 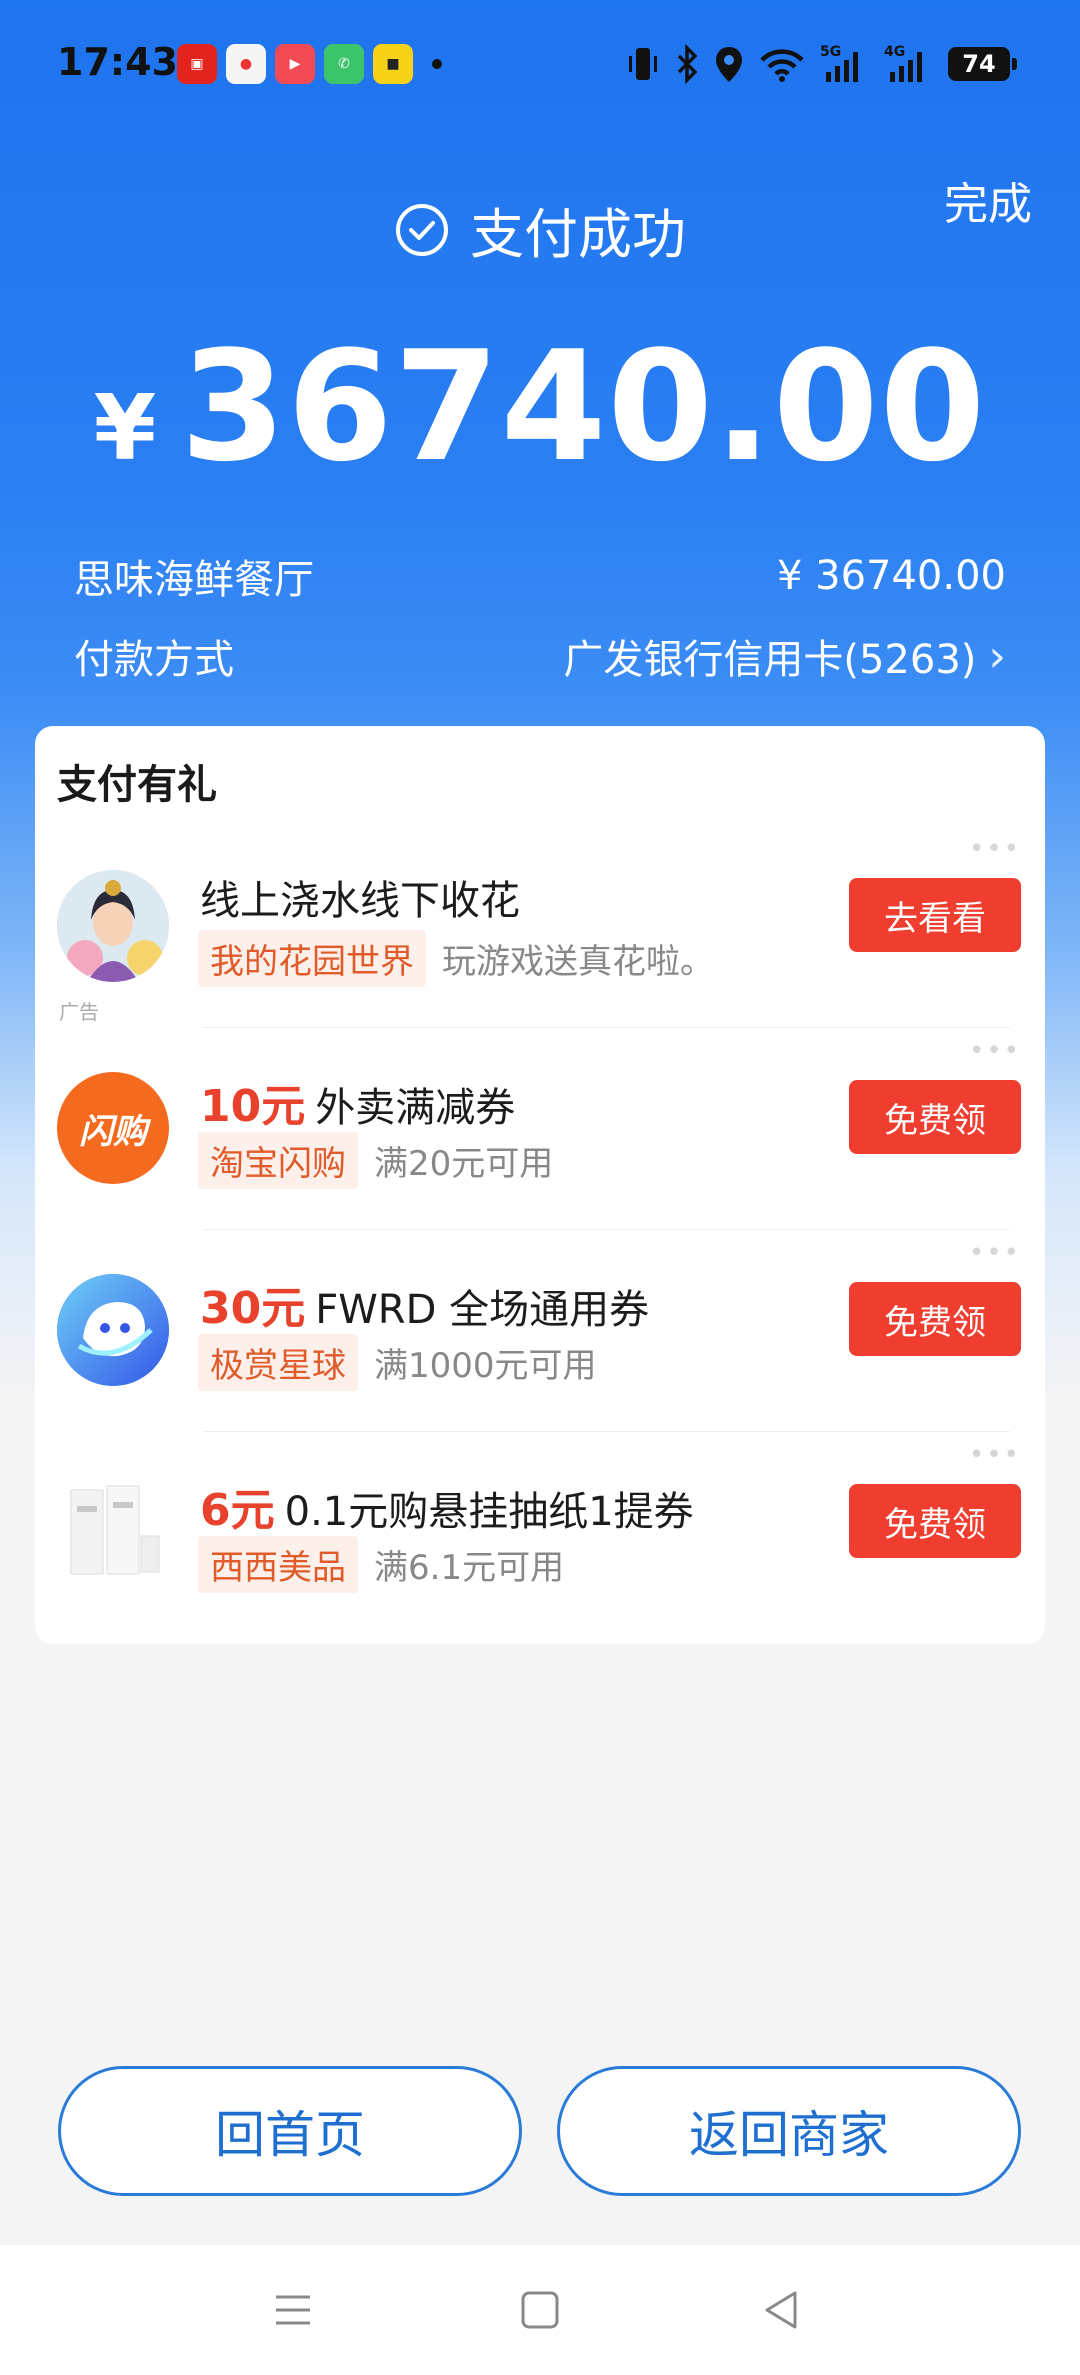 What do you see at coordinates (253, 1106) in the screenshot?
I see `offer-price: 10元` at bounding box center [253, 1106].